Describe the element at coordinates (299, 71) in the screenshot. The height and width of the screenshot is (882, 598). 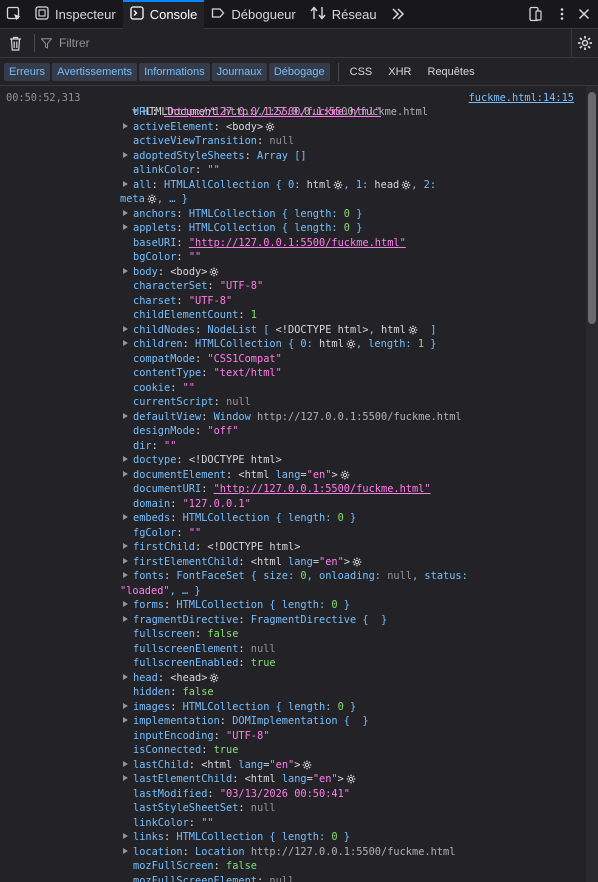
I see `filter-debug: Débogage` at that location.